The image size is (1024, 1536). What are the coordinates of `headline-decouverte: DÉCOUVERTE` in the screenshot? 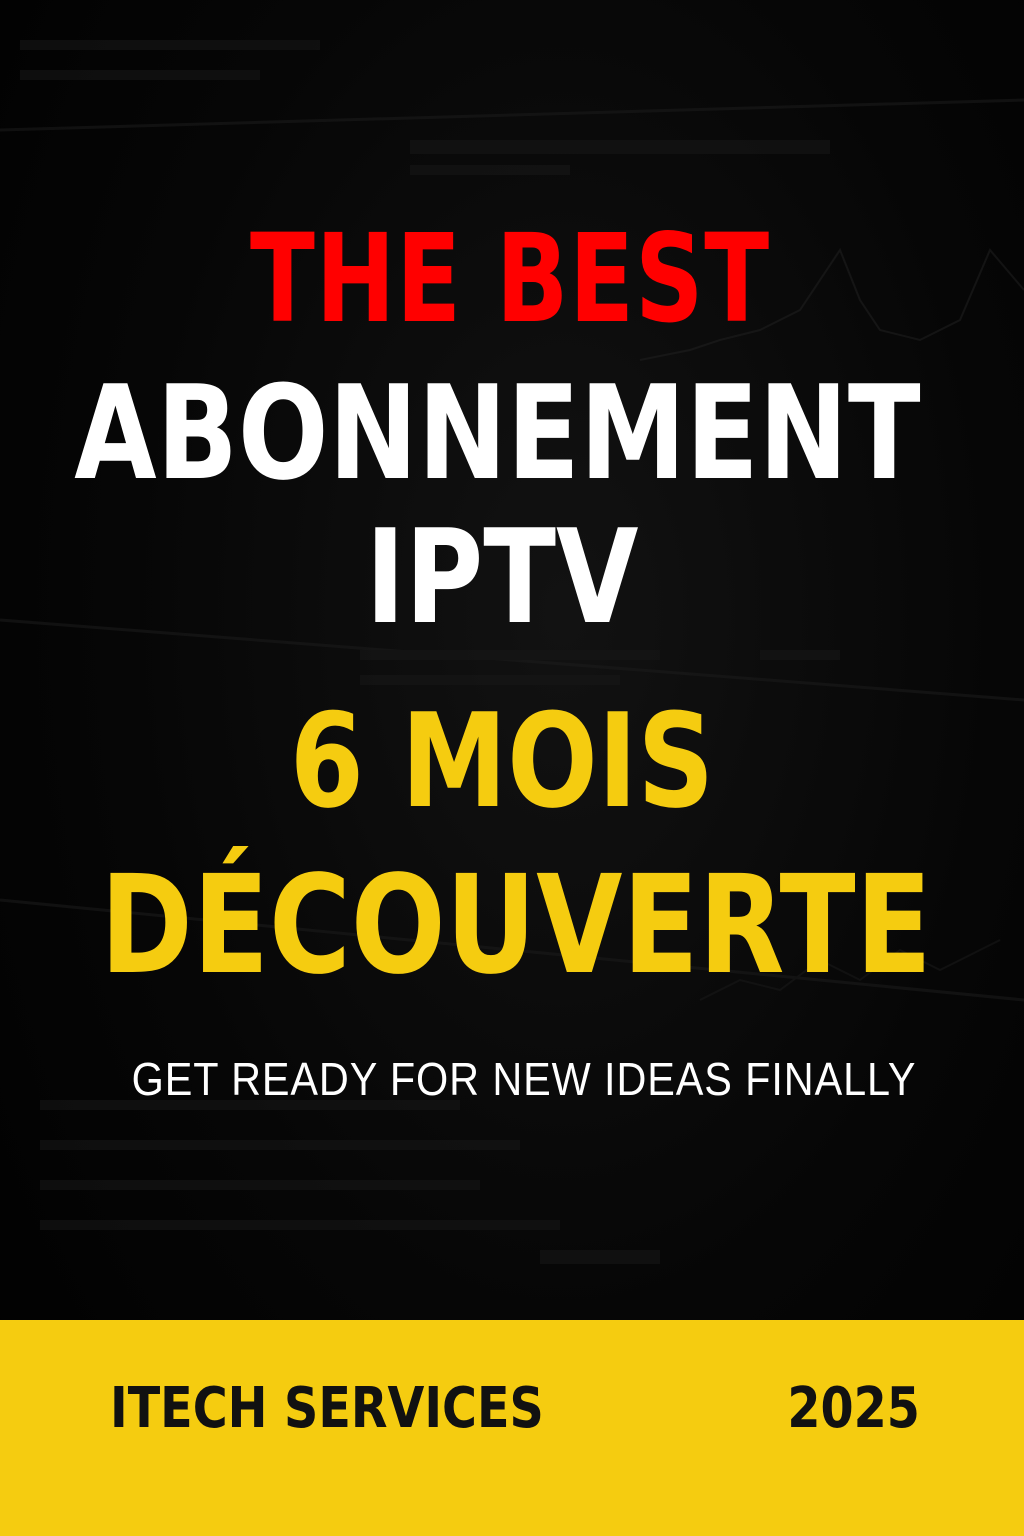 It's located at (516, 926).